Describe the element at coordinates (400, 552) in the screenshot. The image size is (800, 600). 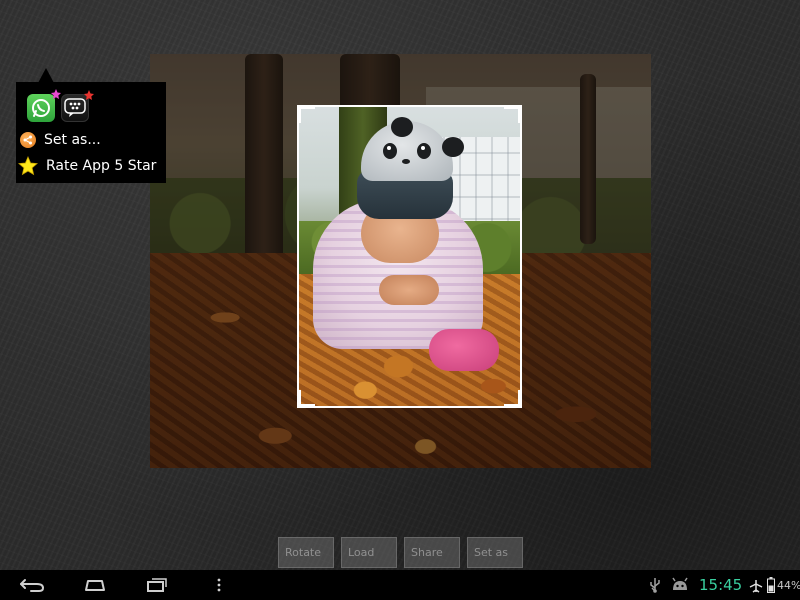
I see `action-toolbar: Rotate Load Share Set as` at that location.